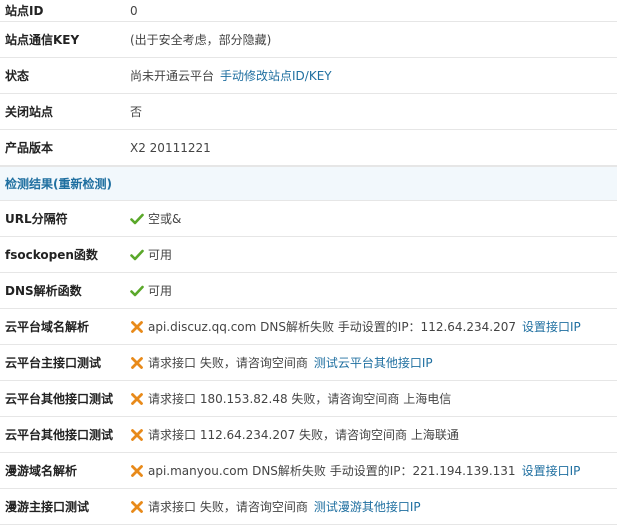 This screenshot has height=531, width=617. I want to click on check-row: URL分隔符 空或&, so click(308, 219).